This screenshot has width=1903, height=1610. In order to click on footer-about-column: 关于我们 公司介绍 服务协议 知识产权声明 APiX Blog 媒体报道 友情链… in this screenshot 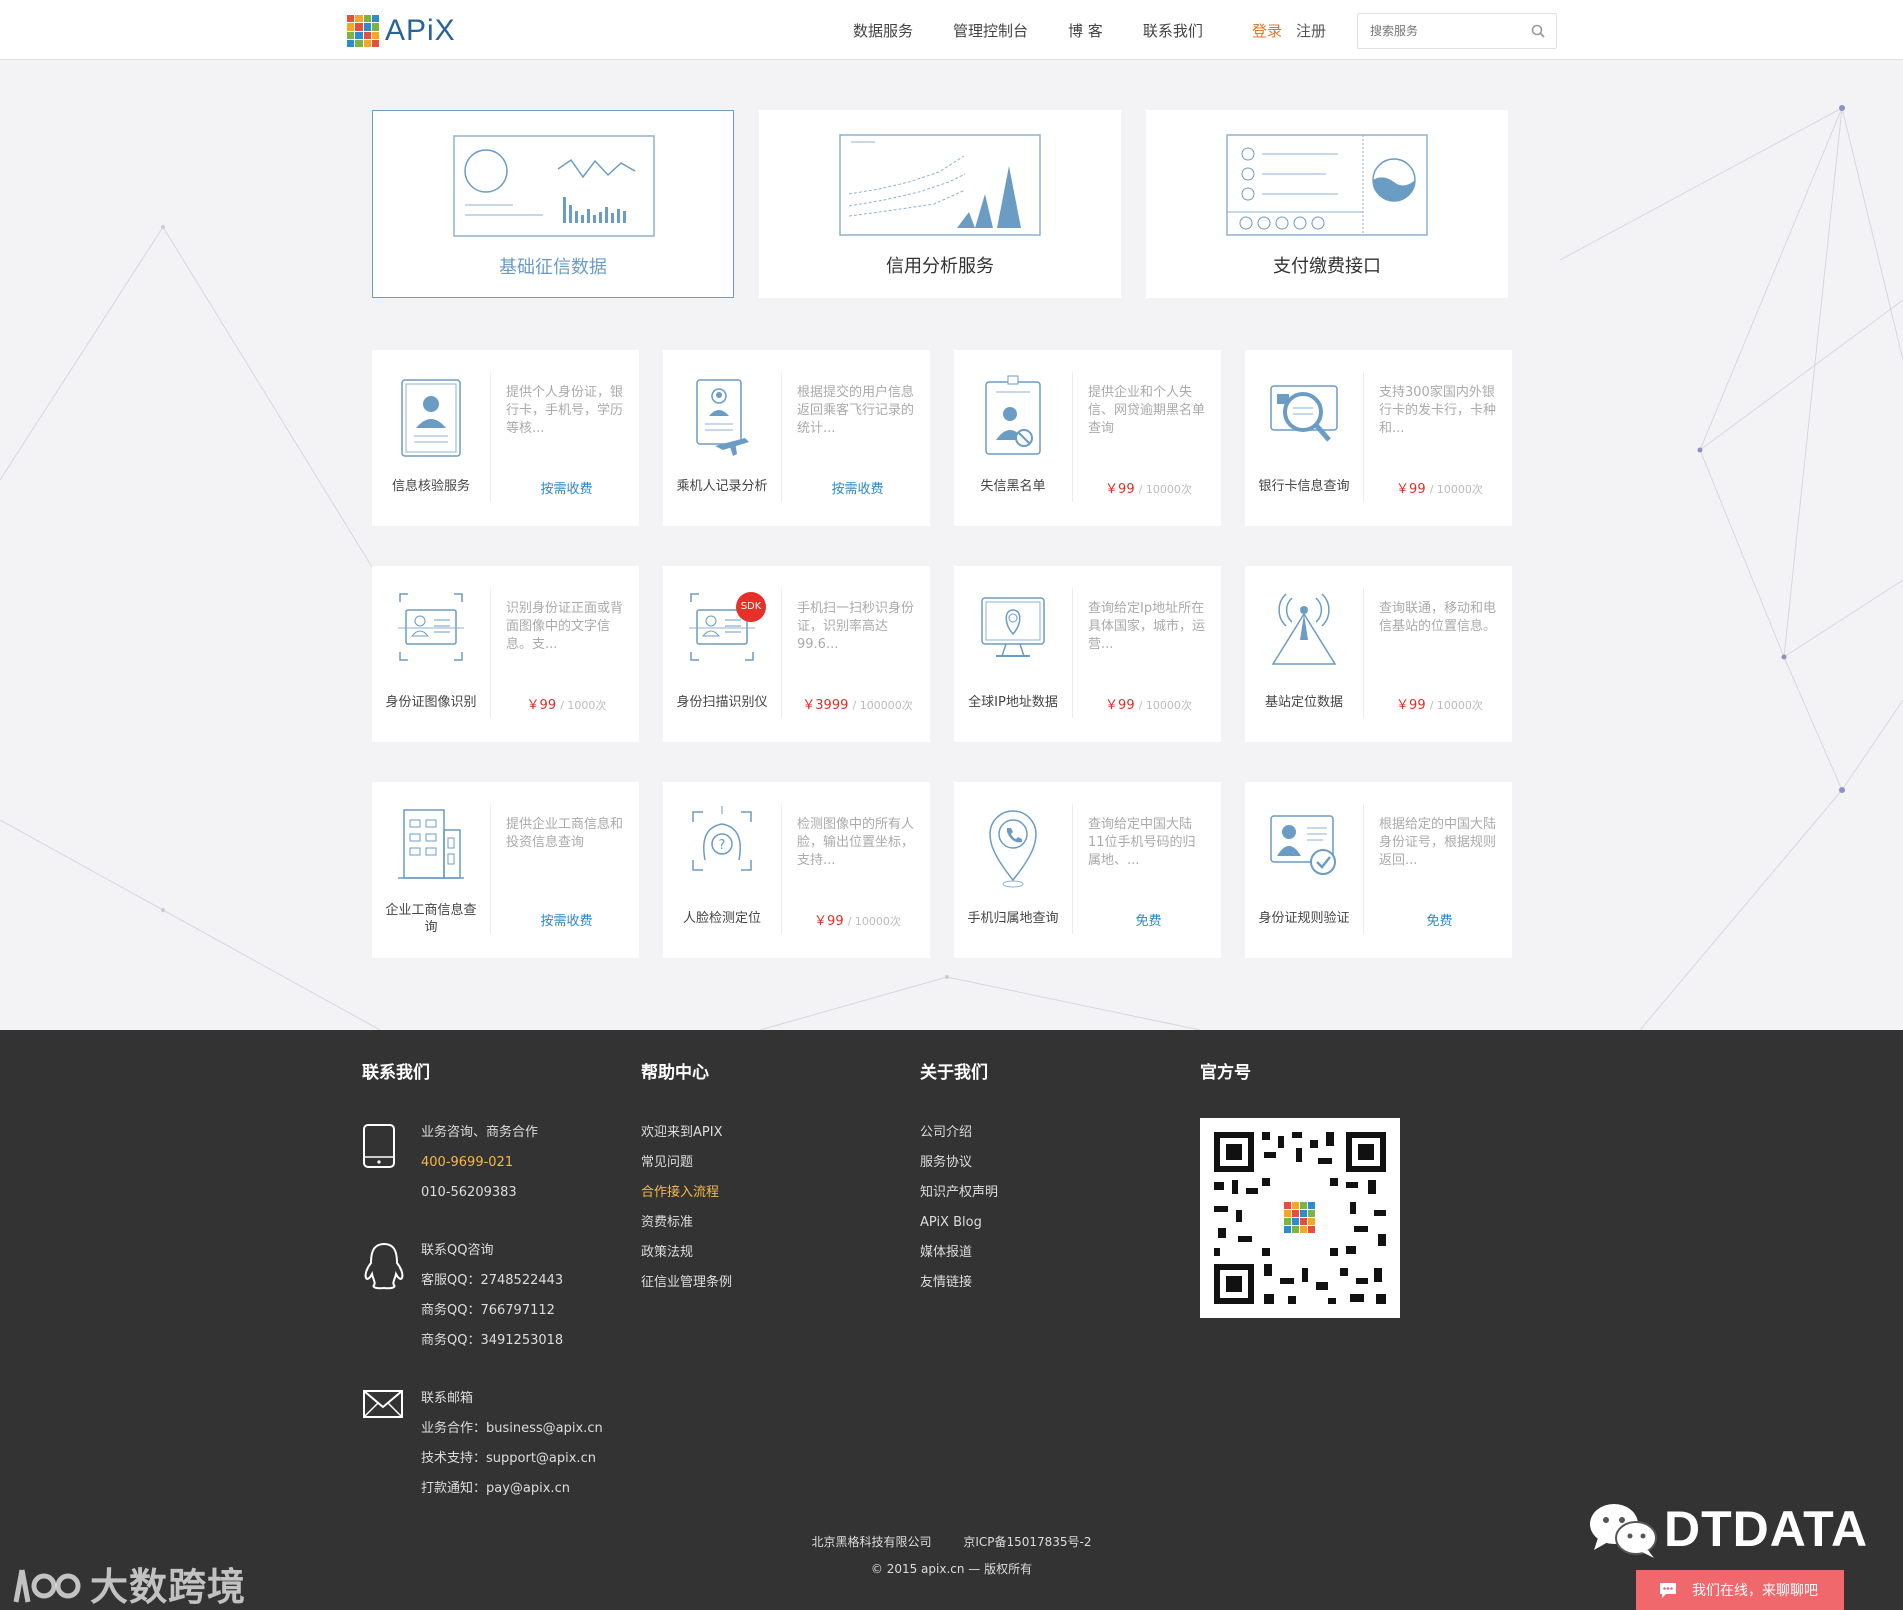, I will do `click(959, 1180)`.